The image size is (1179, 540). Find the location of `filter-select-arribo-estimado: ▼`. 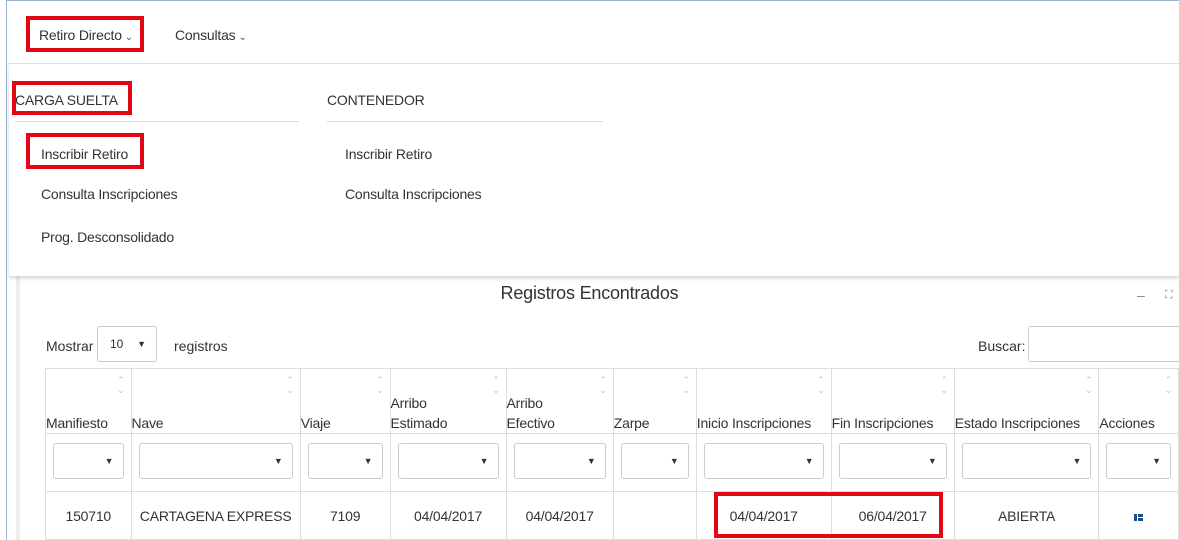

filter-select-arribo-estimado: ▼ is located at coordinates (448, 461).